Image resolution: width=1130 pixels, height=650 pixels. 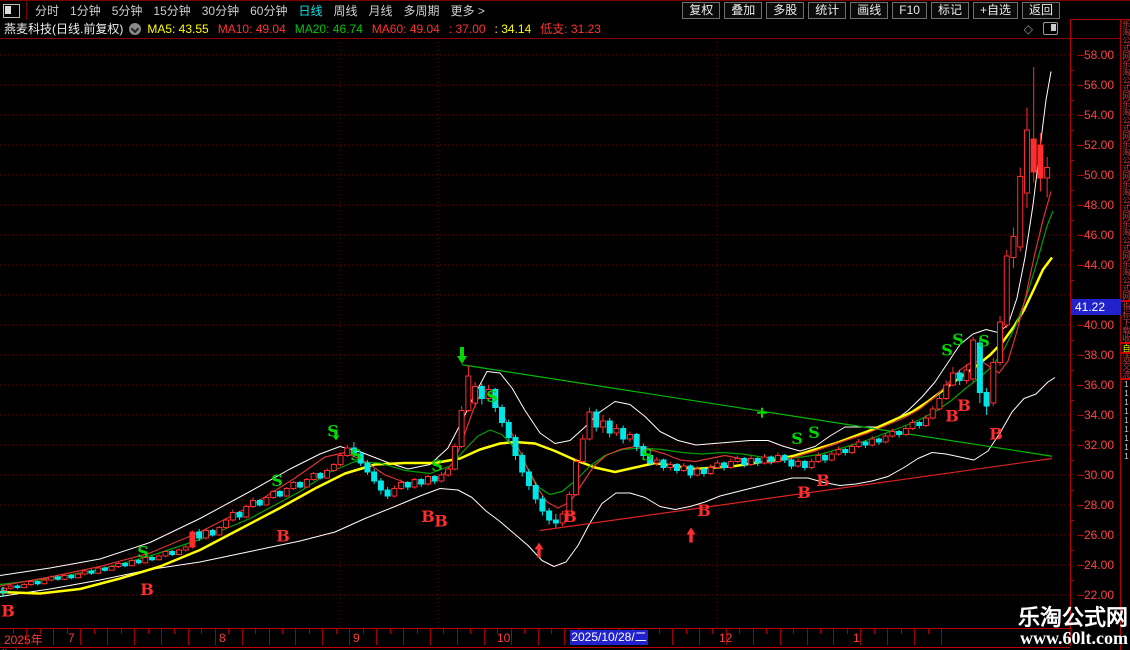 What do you see at coordinates (909, 10) in the screenshot?
I see `toolbar-button-6: F10` at bounding box center [909, 10].